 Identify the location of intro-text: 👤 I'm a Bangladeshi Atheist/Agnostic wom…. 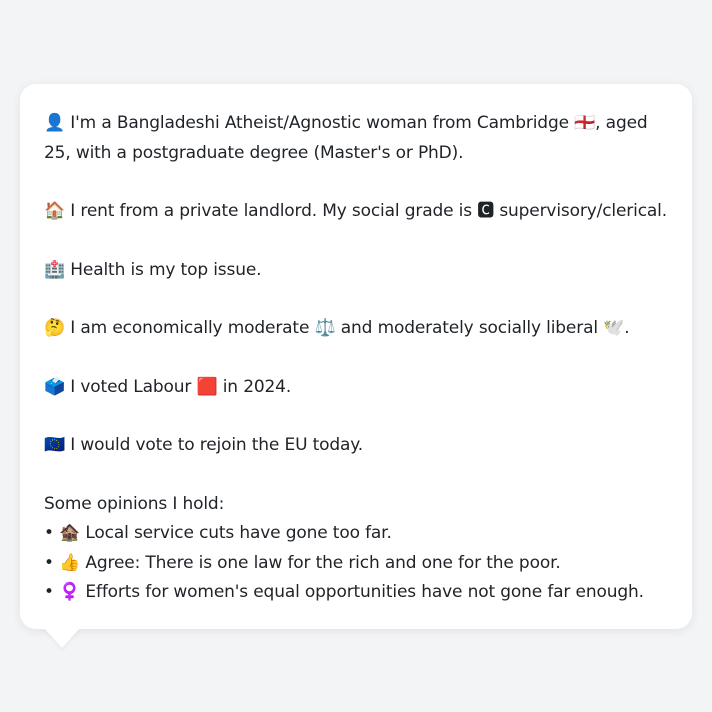
(346, 138).